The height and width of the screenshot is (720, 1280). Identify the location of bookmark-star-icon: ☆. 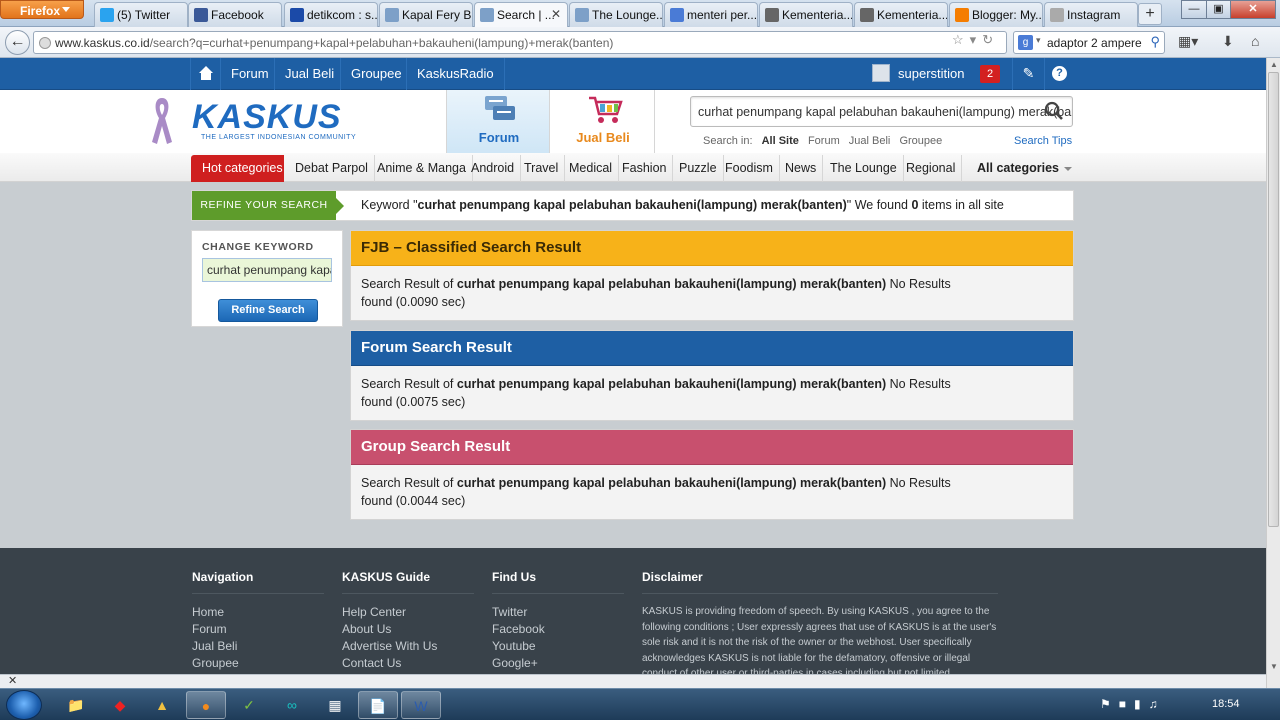
(961, 39).